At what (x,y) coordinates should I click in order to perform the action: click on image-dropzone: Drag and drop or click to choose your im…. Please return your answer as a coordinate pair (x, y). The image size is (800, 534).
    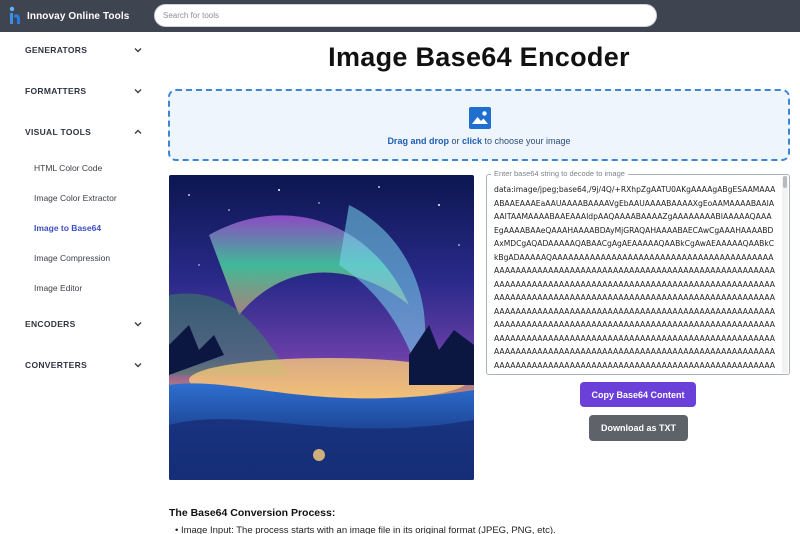
    Looking at the image, I should click on (479, 125).